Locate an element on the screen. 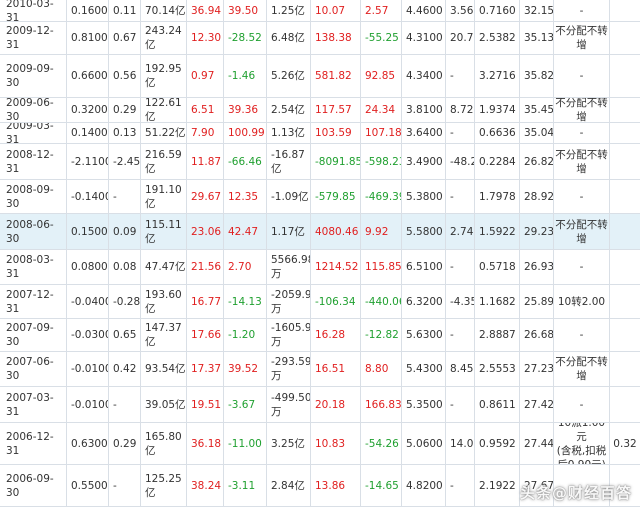 The image size is (640, 507). date-cell: 2009-09-30 is located at coordinates (30, 76).